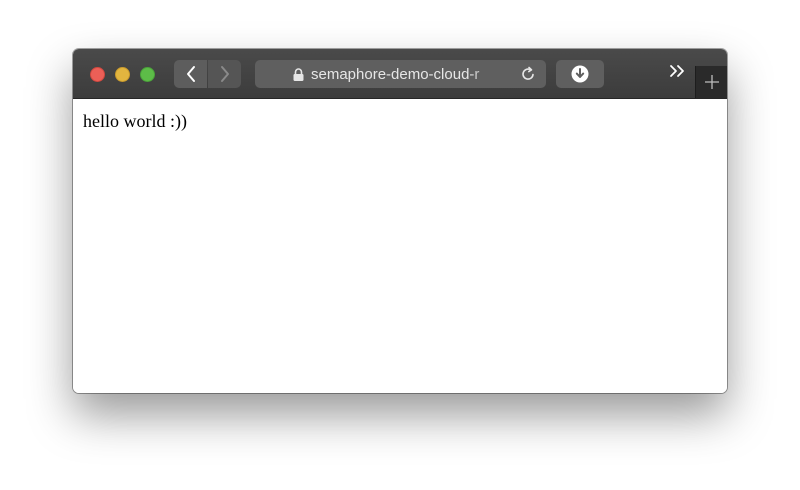  I want to click on back-button, so click(190, 74).